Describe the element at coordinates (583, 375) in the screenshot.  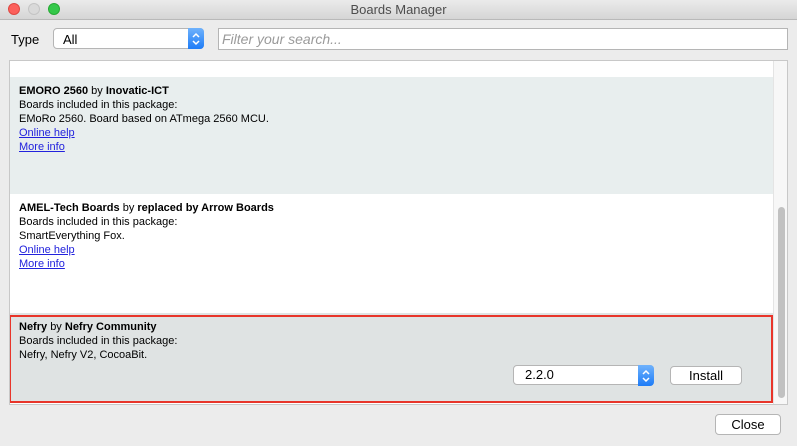
I see `version-dropdown: 2.2.0` at that location.